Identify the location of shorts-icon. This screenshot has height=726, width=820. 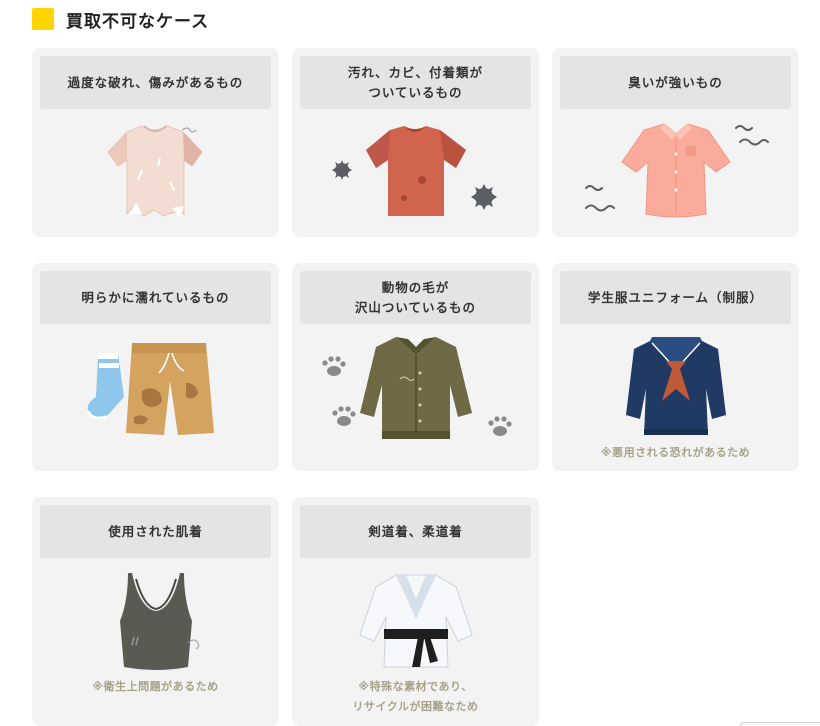
(170, 389).